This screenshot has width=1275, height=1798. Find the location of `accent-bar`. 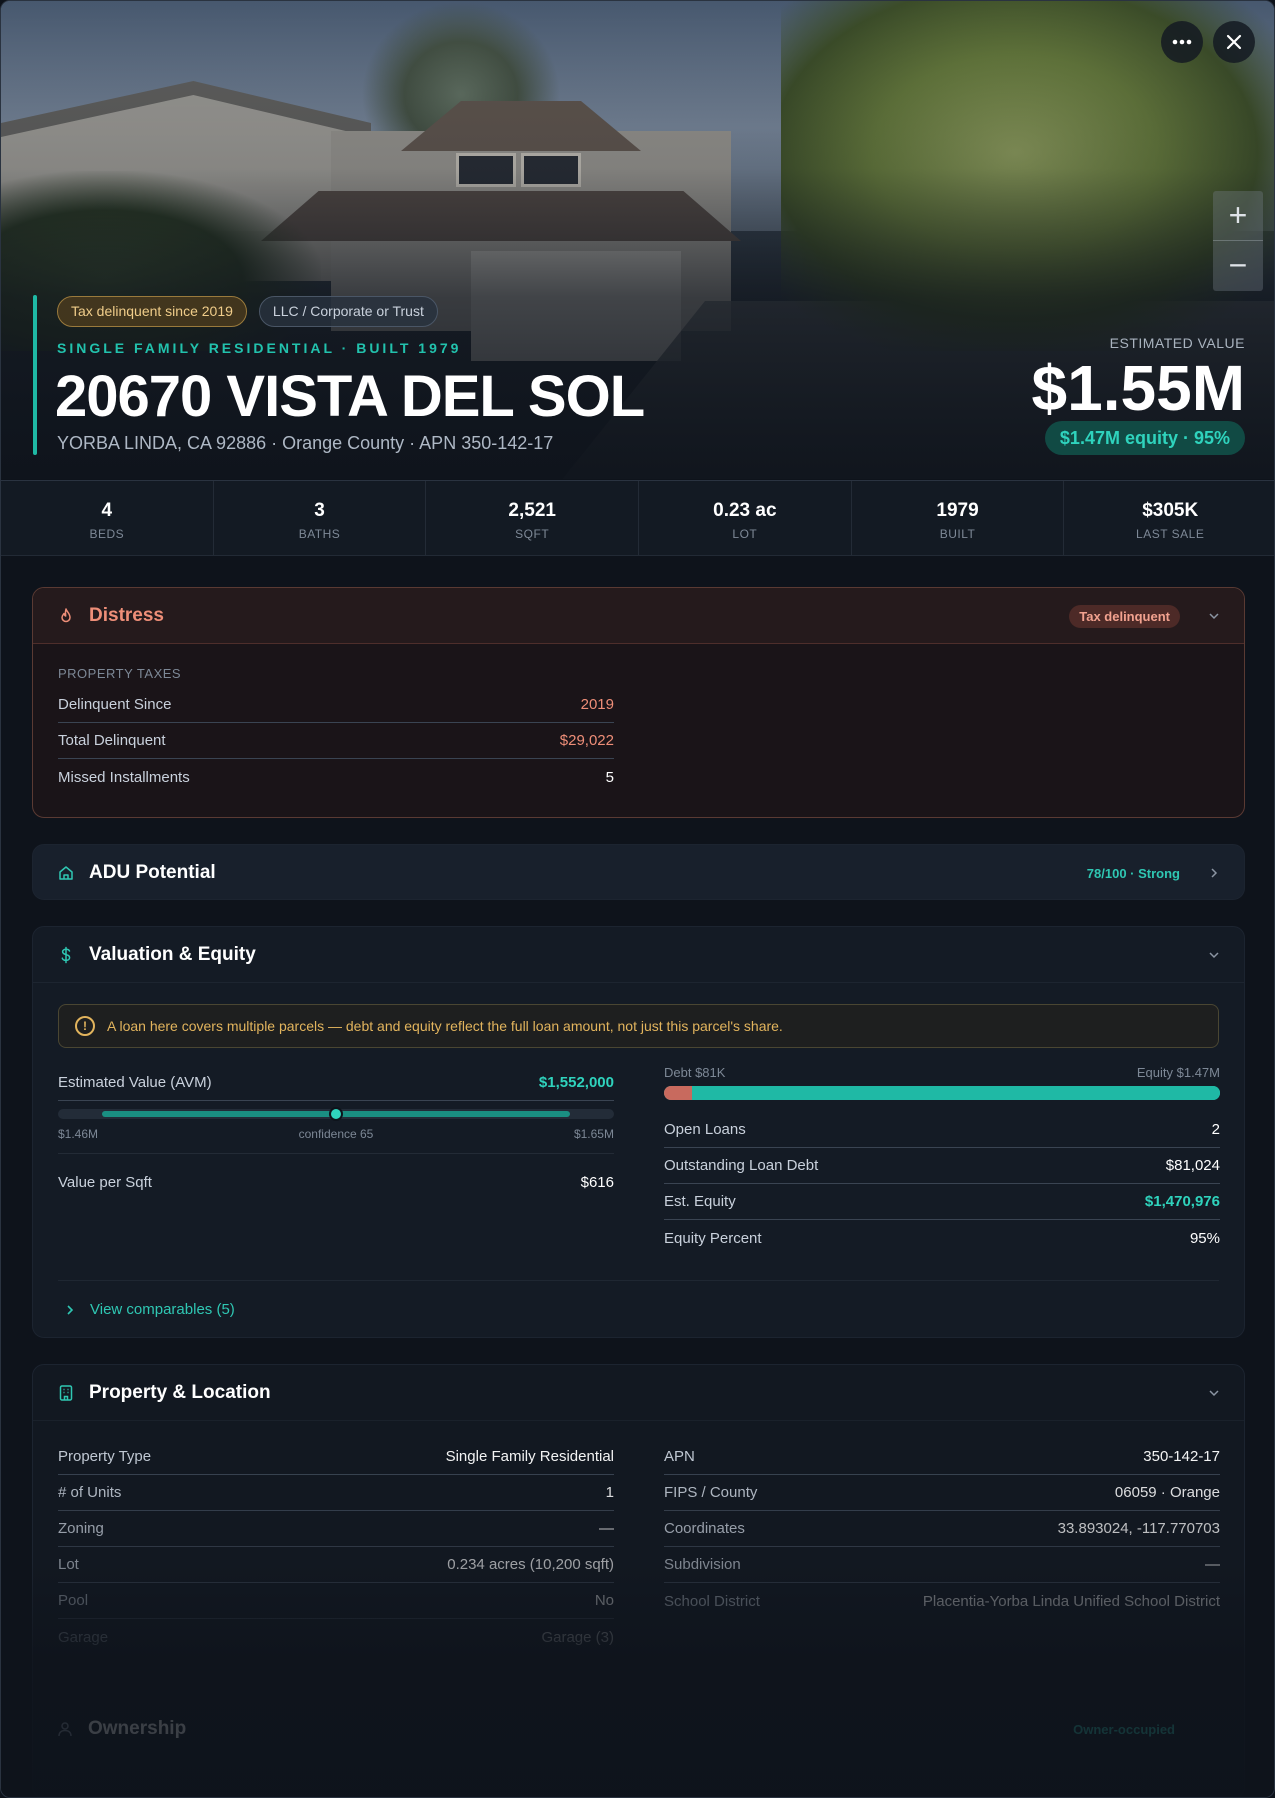

accent-bar is located at coordinates (35, 375).